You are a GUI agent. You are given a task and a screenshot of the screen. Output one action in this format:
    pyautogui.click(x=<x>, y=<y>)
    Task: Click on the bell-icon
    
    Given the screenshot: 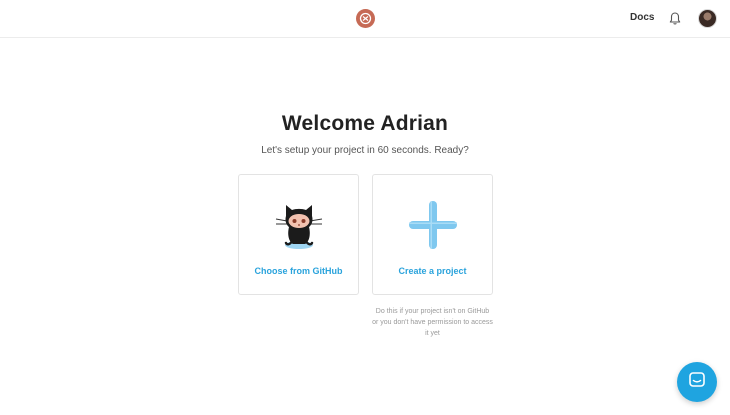 What is the action you would take?
    pyautogui.click(x=675, y=18)
    